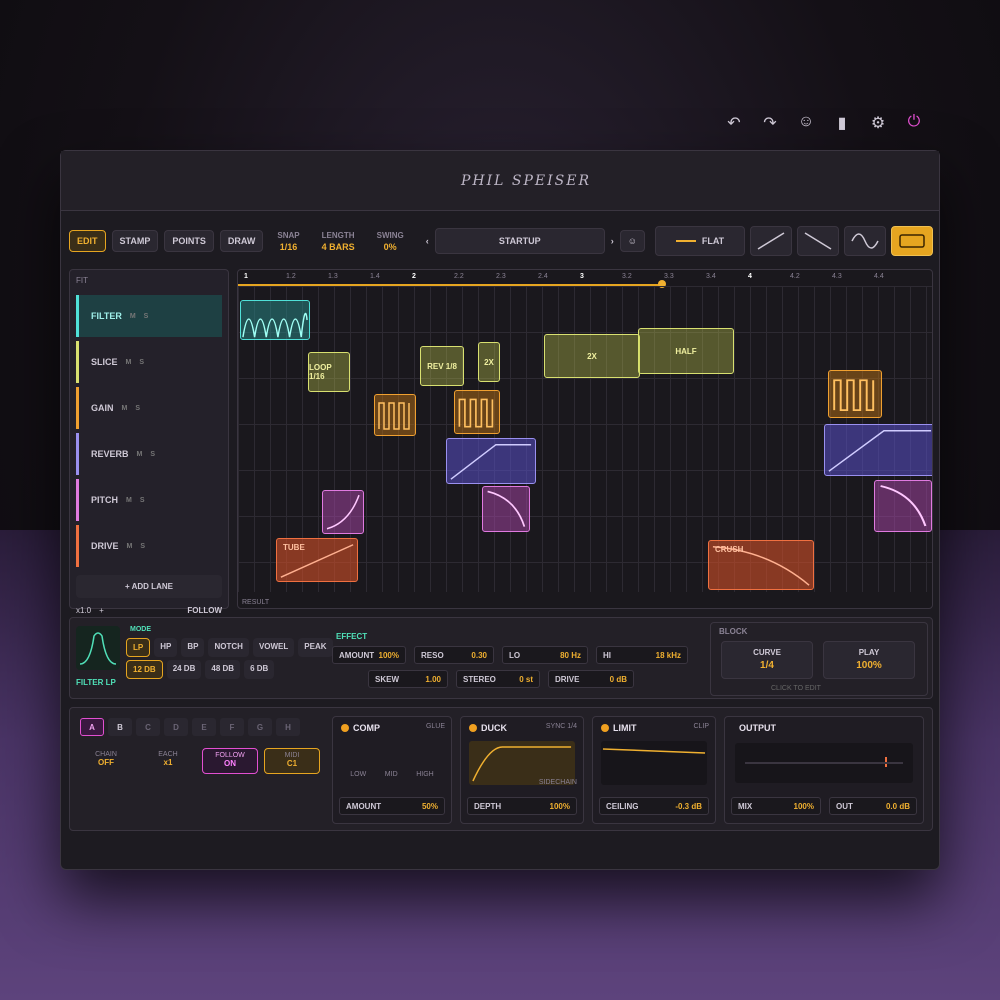 This screenshot has height=1000, width=1000. What do you see at coordinates (761, 565) in the screenshot?
I see `drive-block-crush: CRUSH` at bounding box center [761, 565].